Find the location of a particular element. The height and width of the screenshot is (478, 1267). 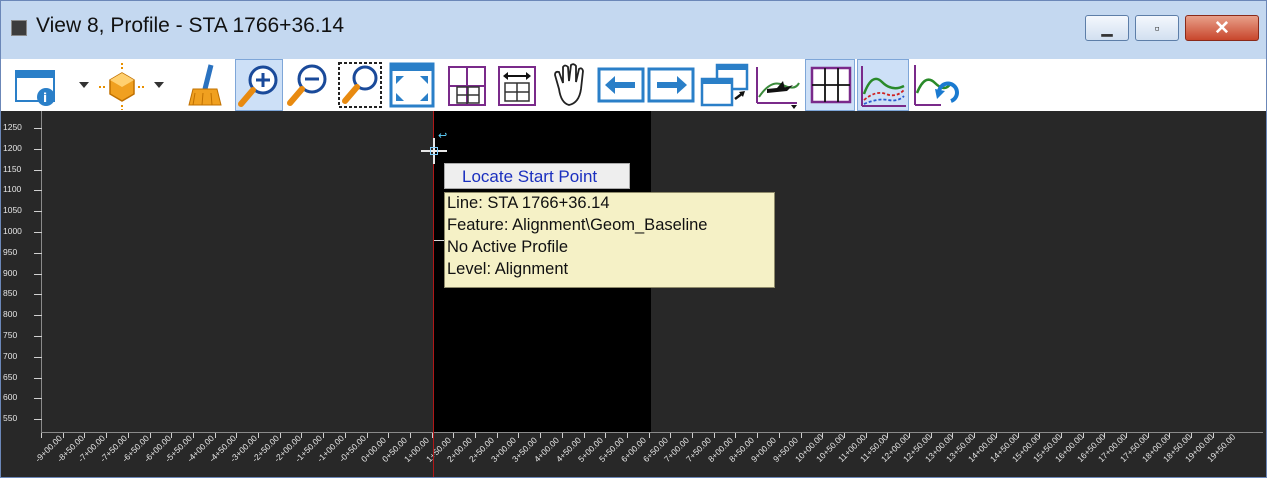

tooltip-line-level: Level: Alignment is located at coordinates (508, 269).